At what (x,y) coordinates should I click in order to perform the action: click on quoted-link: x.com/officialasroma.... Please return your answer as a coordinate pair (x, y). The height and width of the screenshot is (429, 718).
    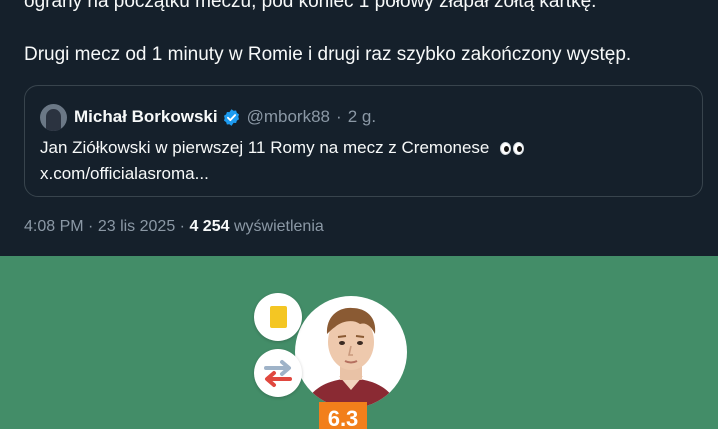
    Looking at the image, I should click on (124, 174).